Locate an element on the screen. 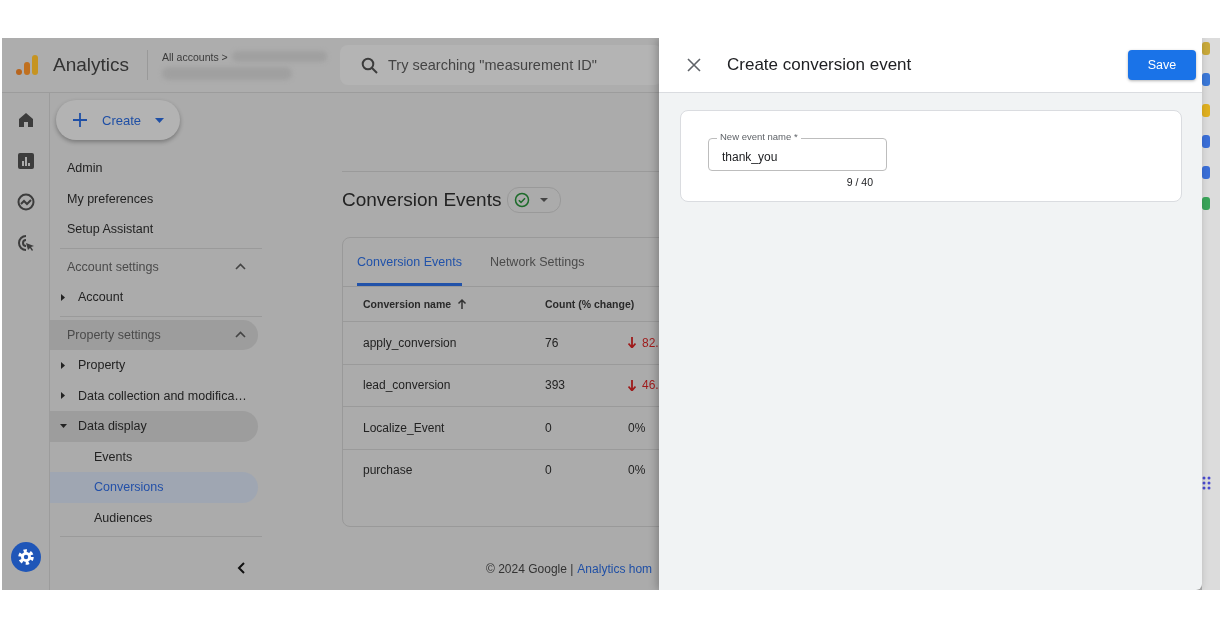 The height and width of the screenshot is (627, 1220). table-cell: 82. is located at coordinates (643, 342).